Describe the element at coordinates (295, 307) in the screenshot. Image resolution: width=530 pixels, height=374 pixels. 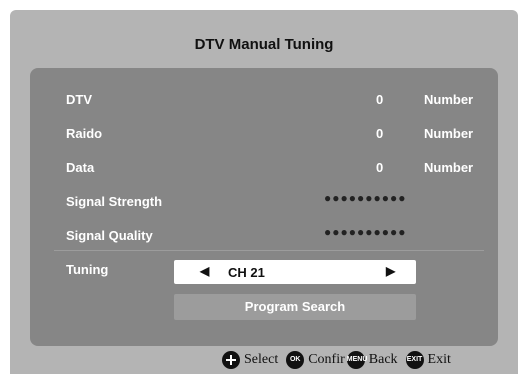
I see `program-search-button: Program Search` at that location.